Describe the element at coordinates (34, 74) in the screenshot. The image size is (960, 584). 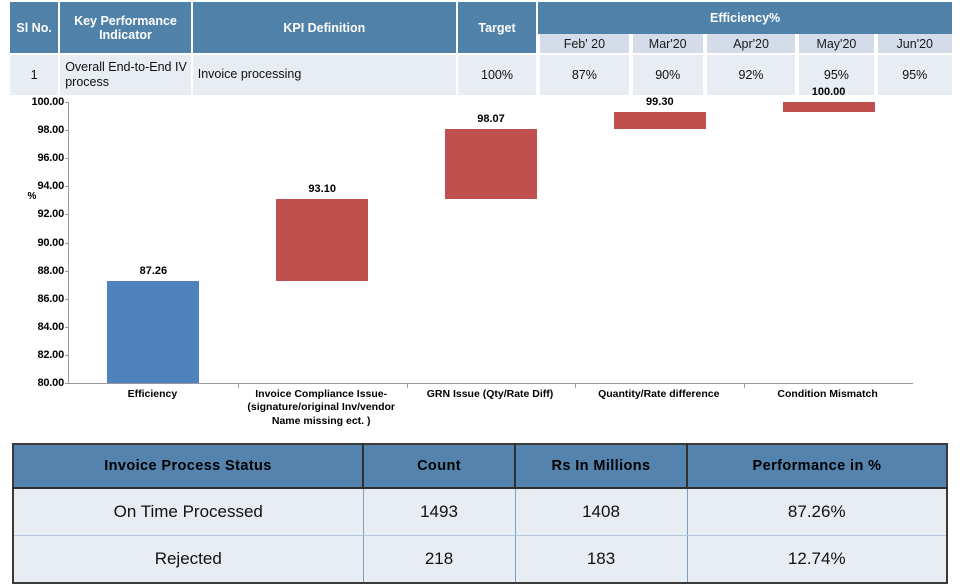
I see `cell-sl-no: 1` at that location.